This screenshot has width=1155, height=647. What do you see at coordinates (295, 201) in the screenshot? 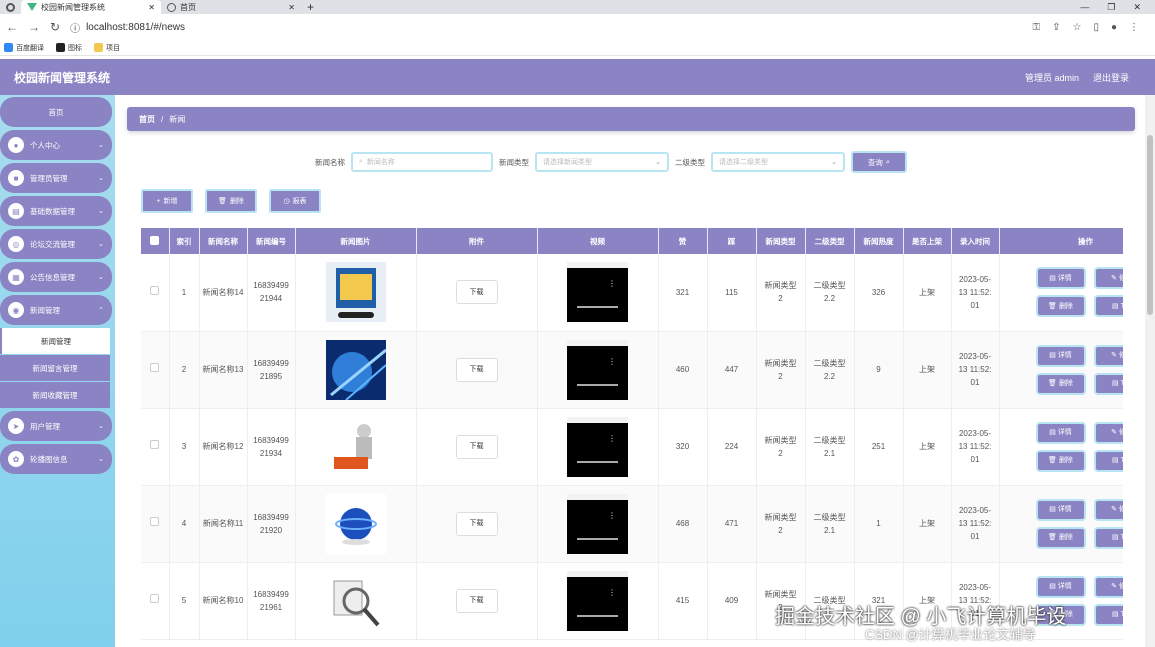
I see `report-button: ◷ 报表` at bounding box center [295, 201].